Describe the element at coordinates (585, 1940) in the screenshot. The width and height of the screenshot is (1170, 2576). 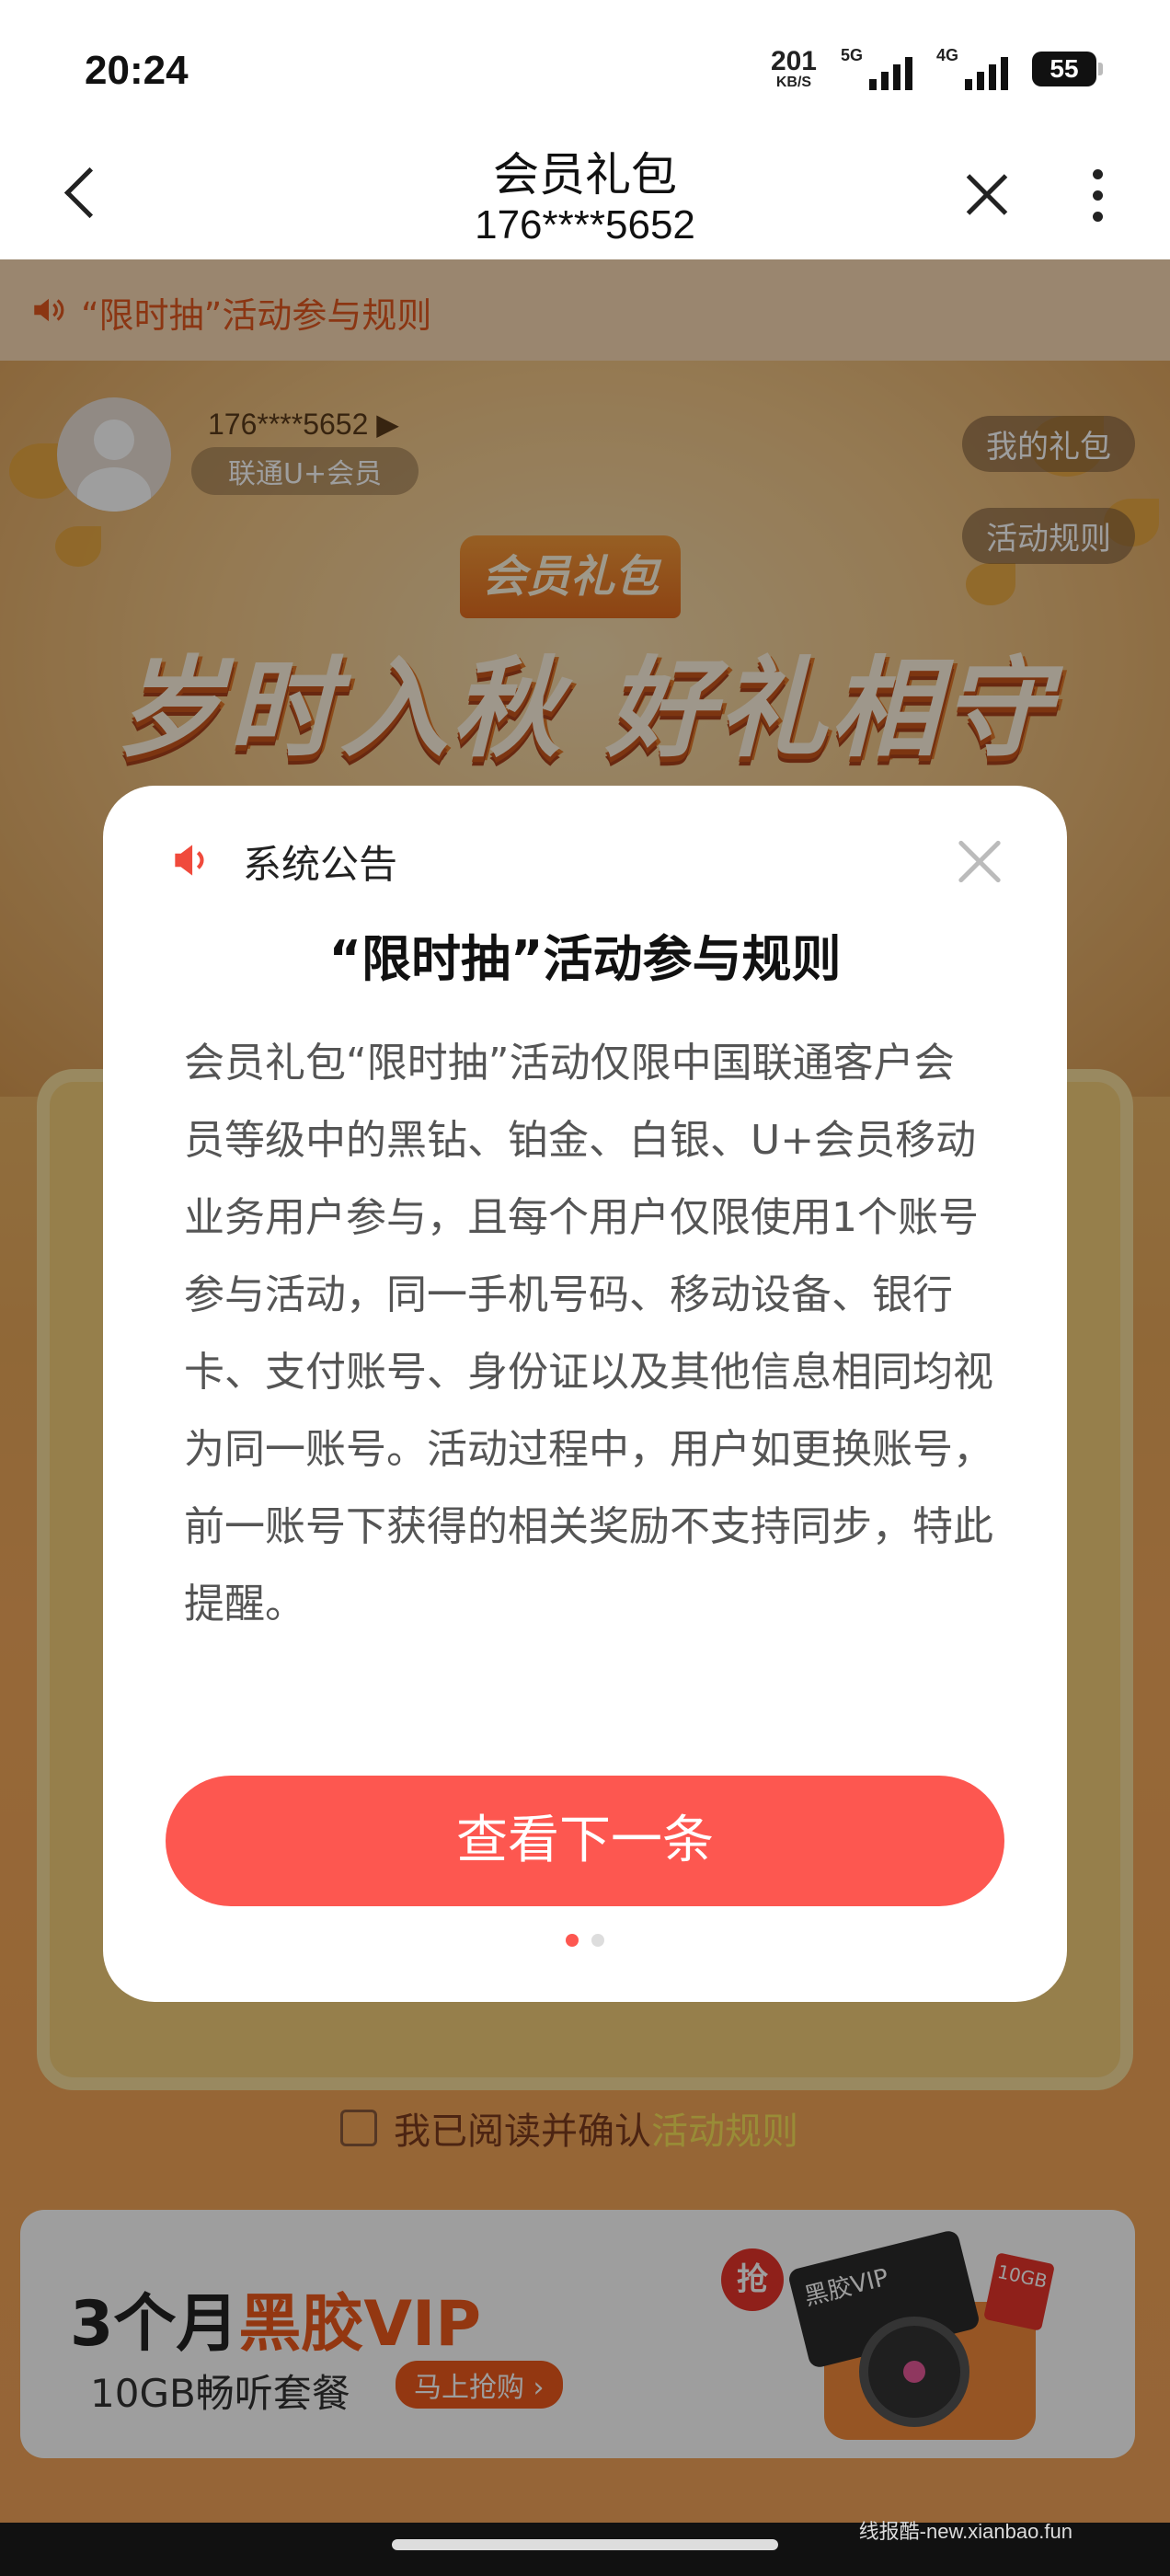
I see `page-indicator` at that location.